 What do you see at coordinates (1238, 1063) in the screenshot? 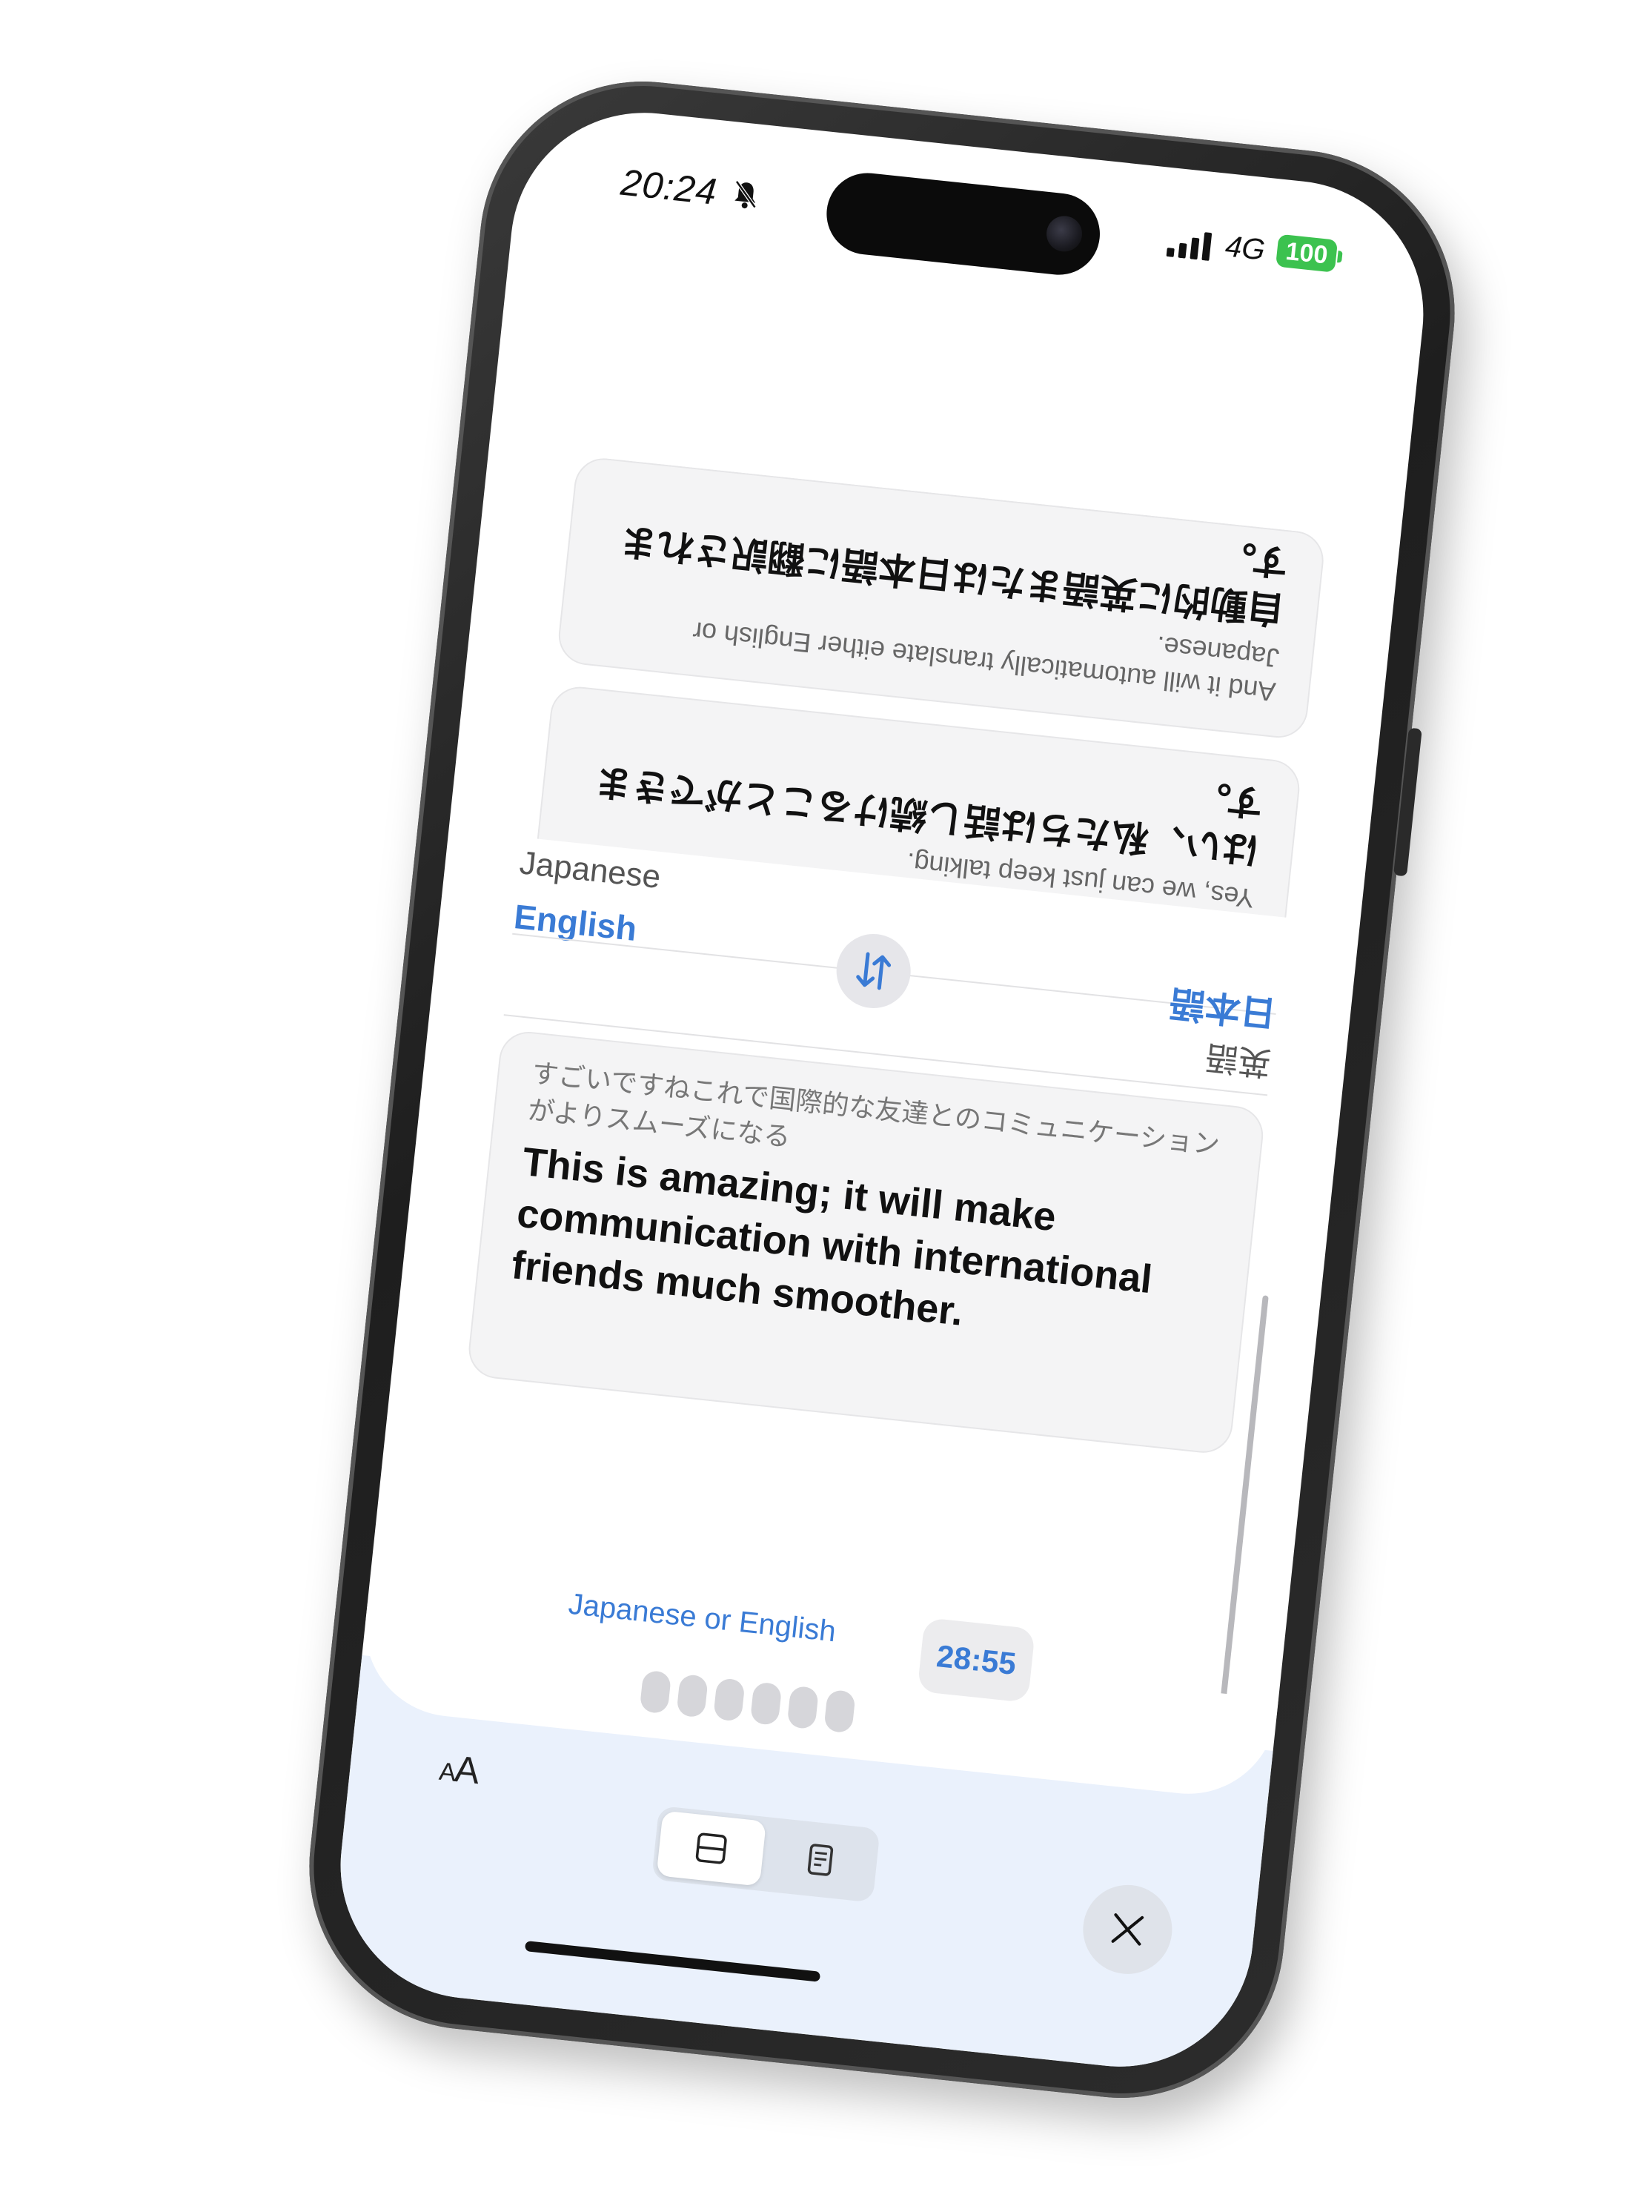
I see `flipped-source-language-label: 英語` at bounding box center [1238, 1063].